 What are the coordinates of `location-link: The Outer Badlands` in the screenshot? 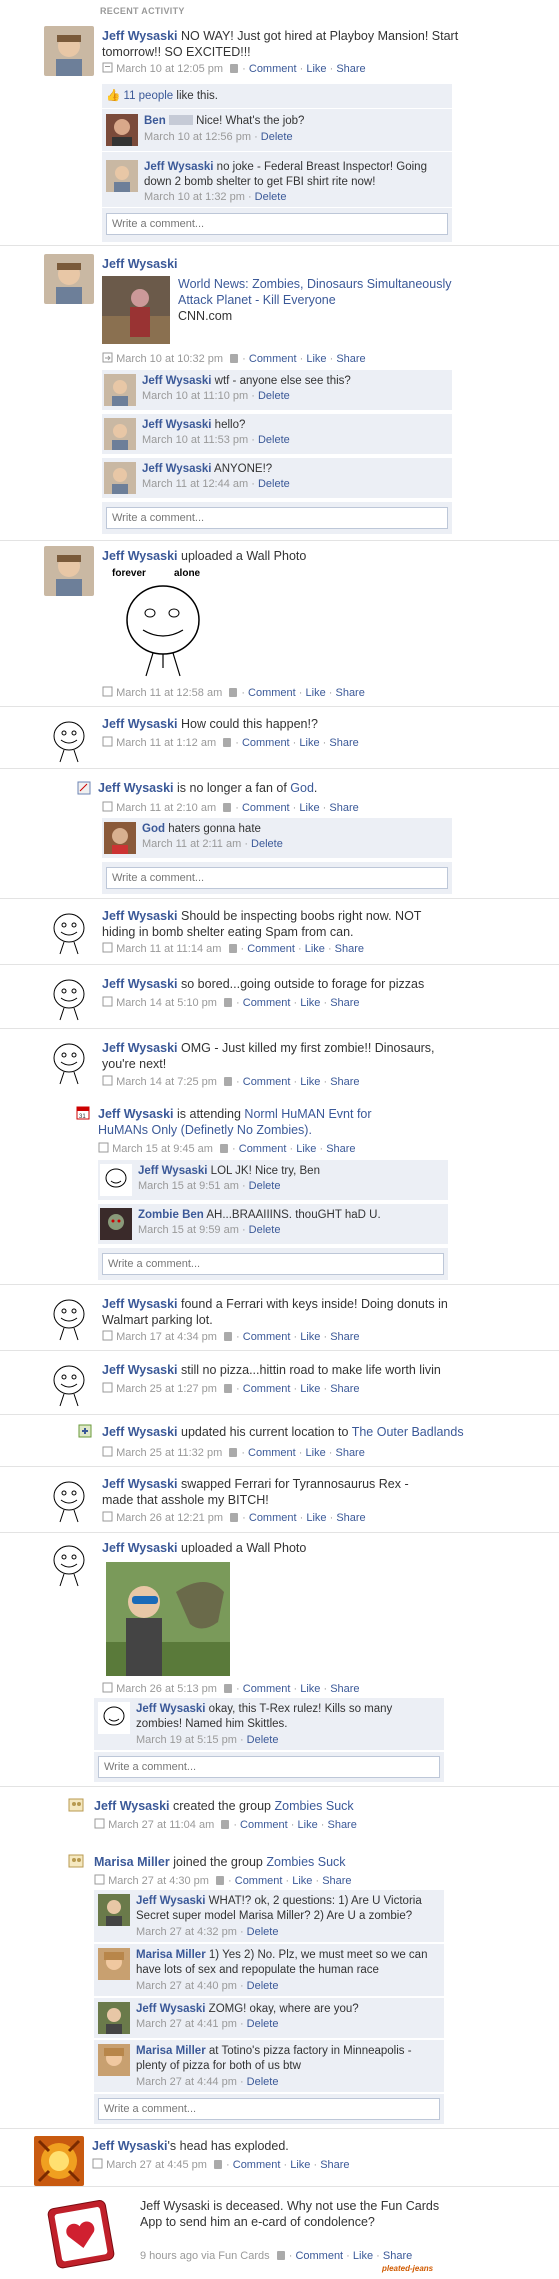 It's located at (408, 1432).